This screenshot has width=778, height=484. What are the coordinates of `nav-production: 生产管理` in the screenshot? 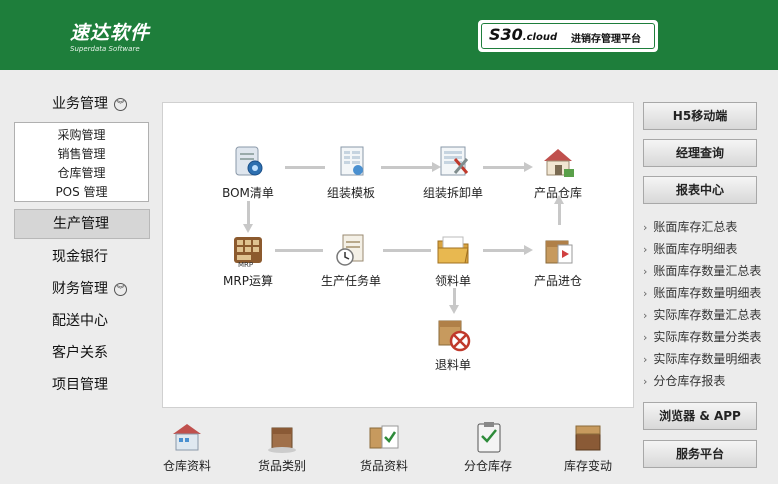 It's located at (82, 224).